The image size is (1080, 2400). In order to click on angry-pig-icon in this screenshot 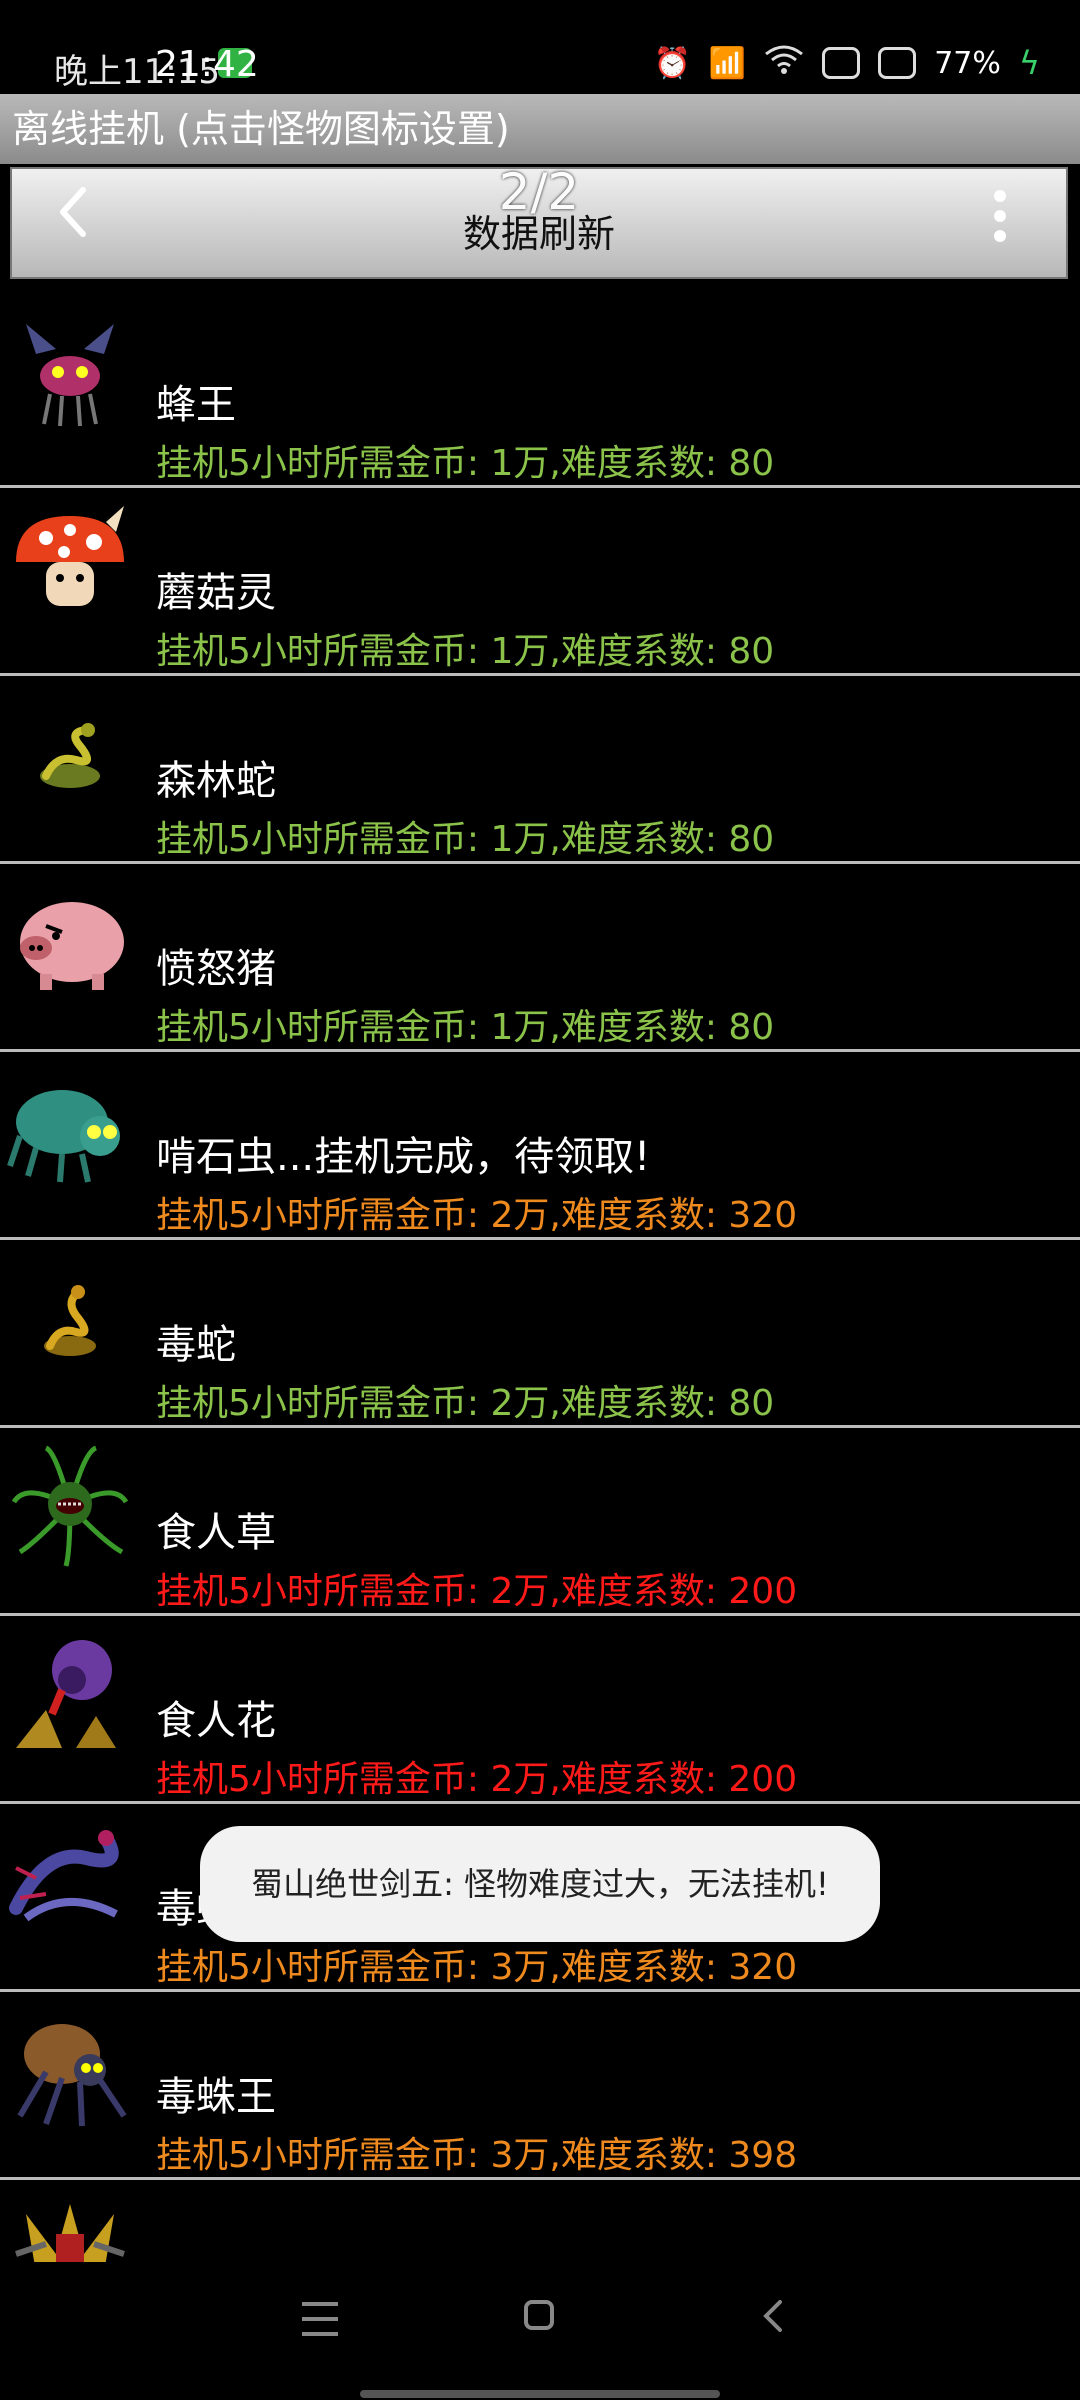, I will do `click(70, 942)`.